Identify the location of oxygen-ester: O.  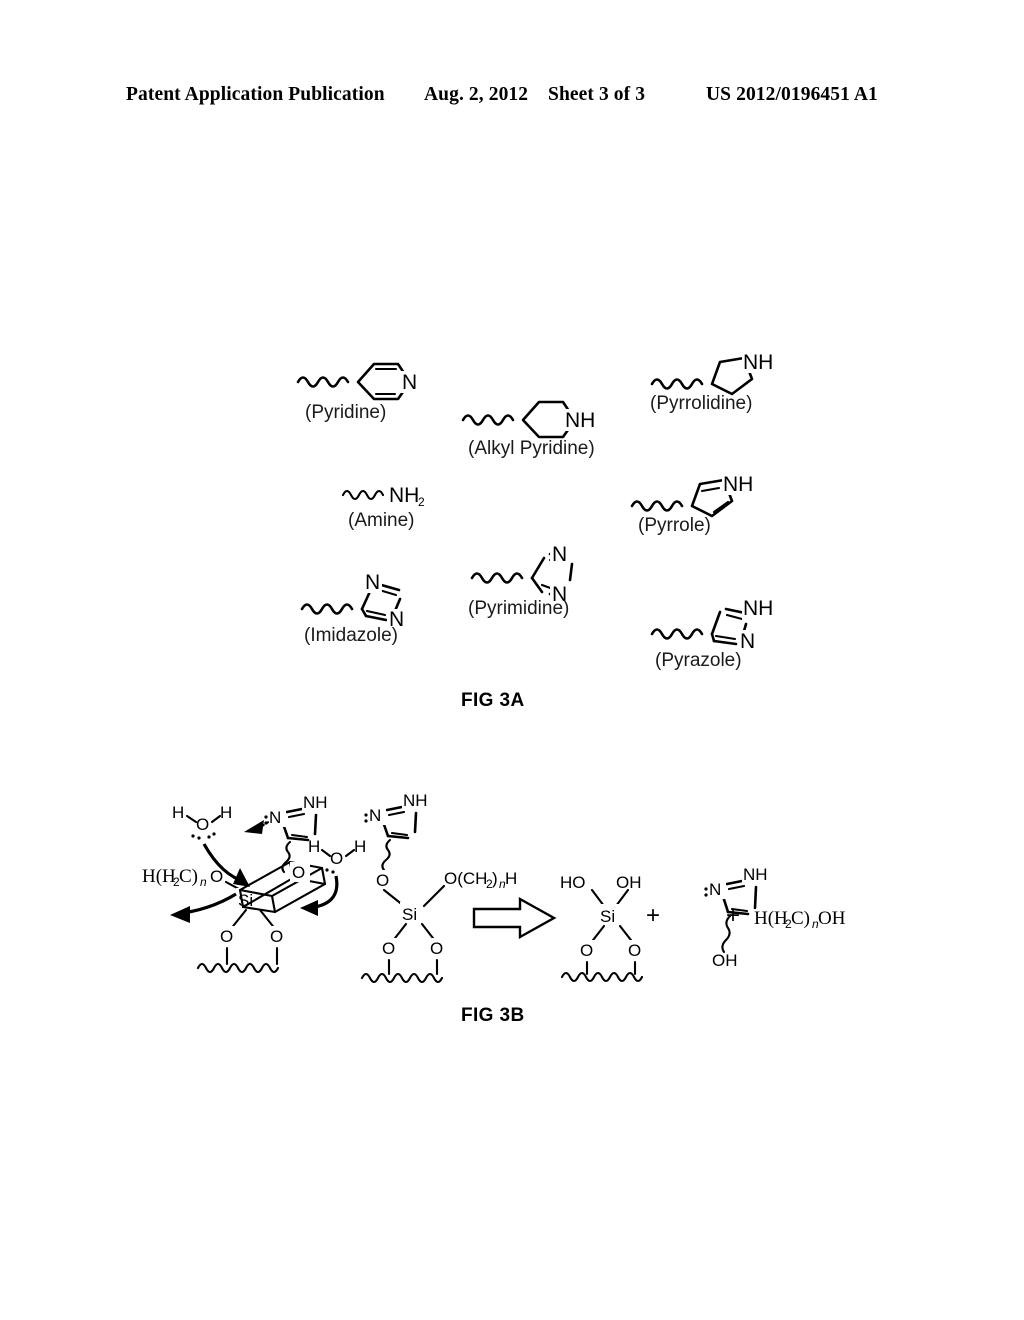
(382, 880).